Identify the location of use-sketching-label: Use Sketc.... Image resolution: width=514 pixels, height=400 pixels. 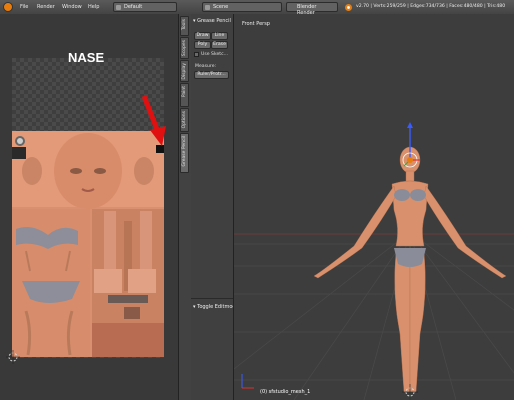
(214, 54).